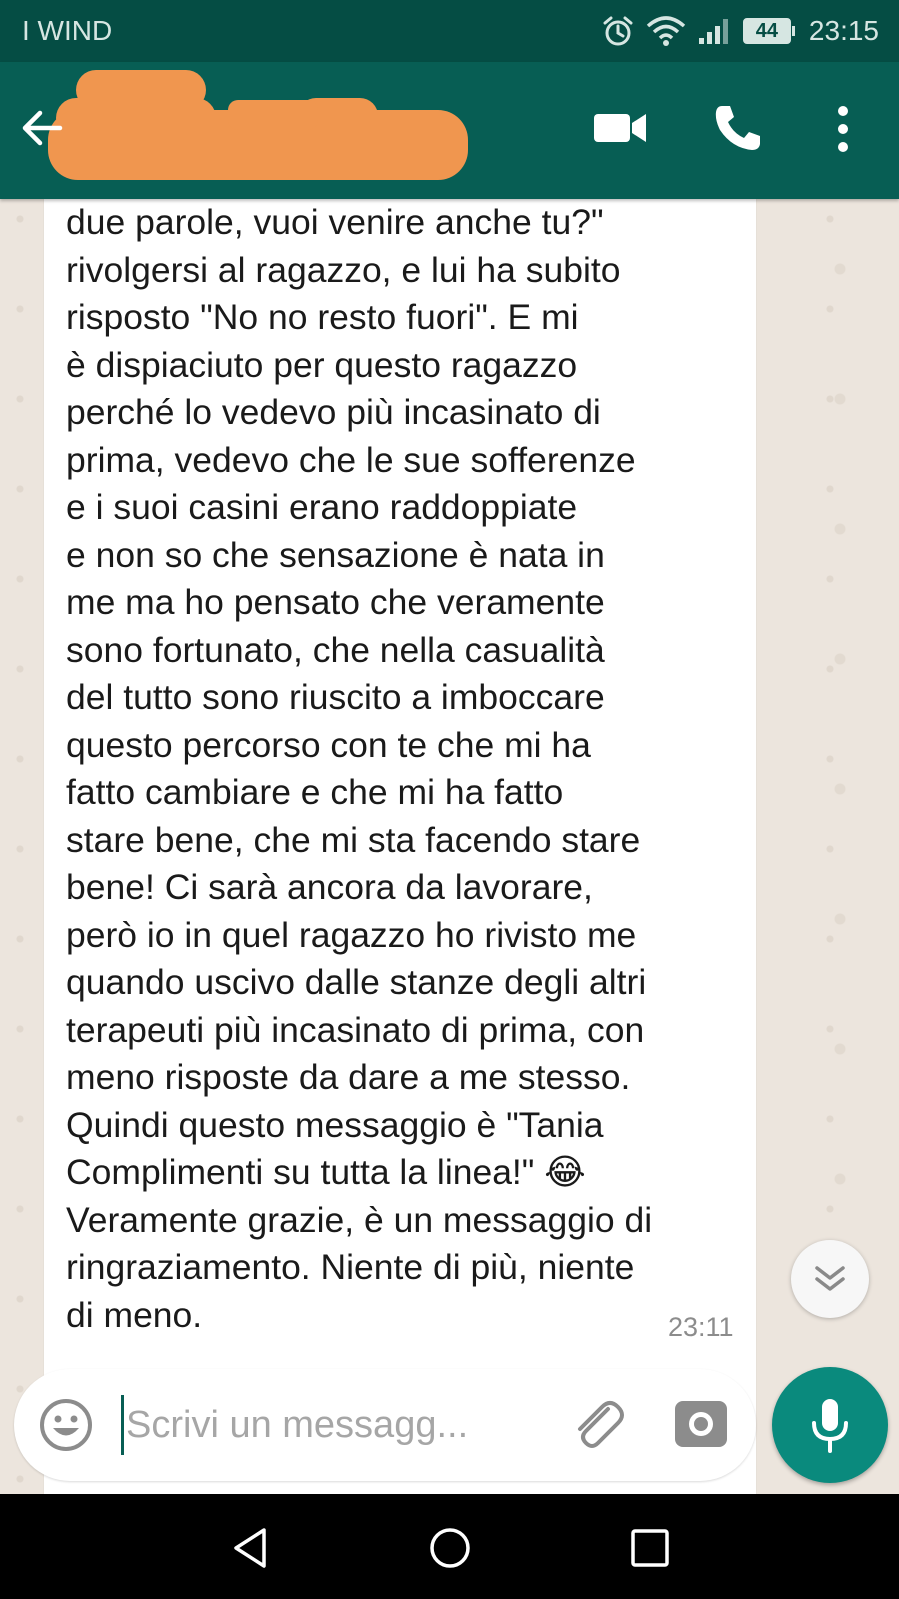  I want to click on system-nav-bar, so click(449, 1546).